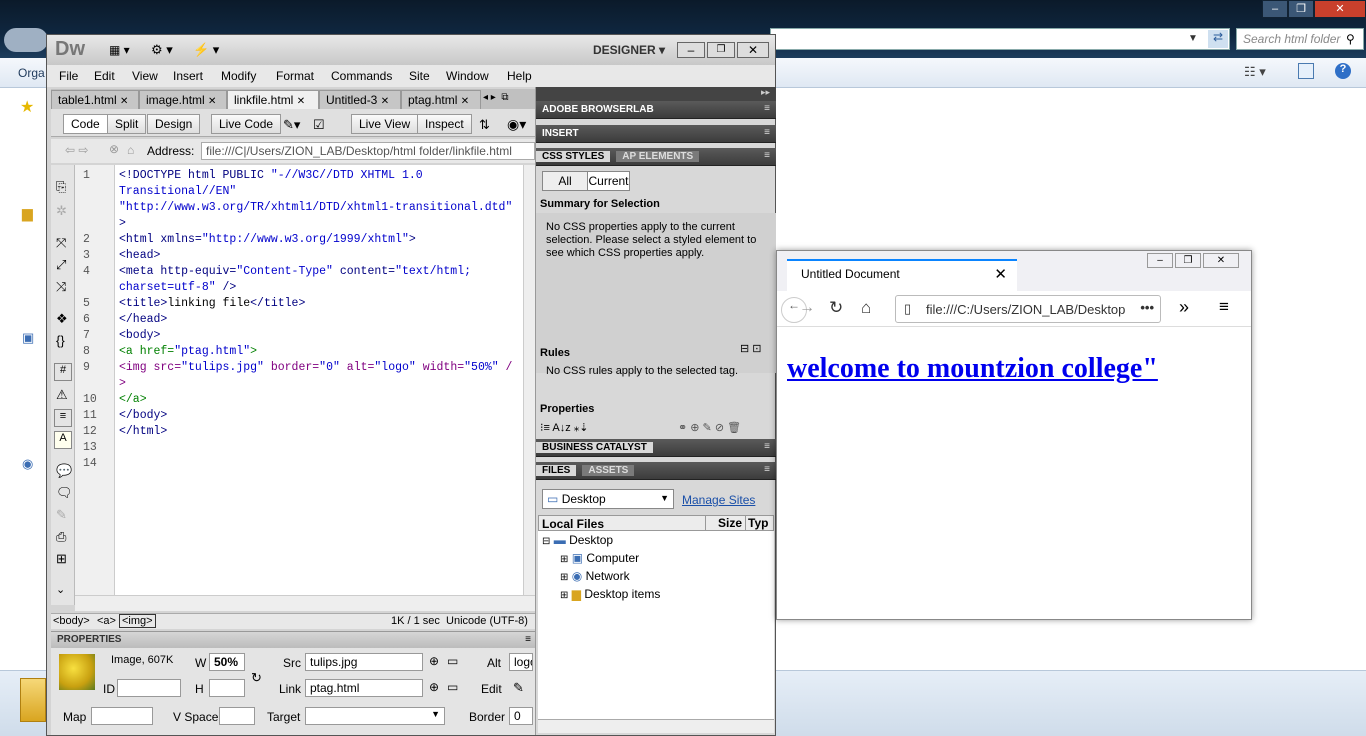 This screenshot has height=736, width=1366. I want to click on manage-sites-link: Manage Sites, so click(718, 500).